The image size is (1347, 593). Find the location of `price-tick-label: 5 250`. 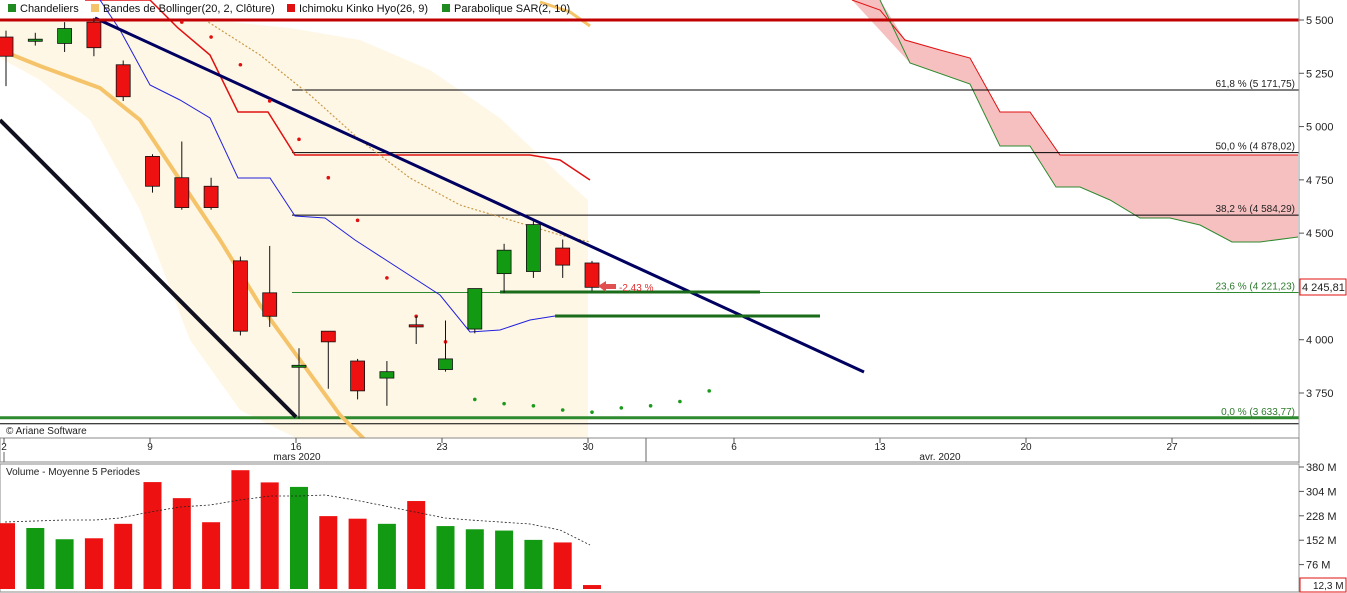

price-tick-label: 5 250 is located at coordinates (1320, 74).